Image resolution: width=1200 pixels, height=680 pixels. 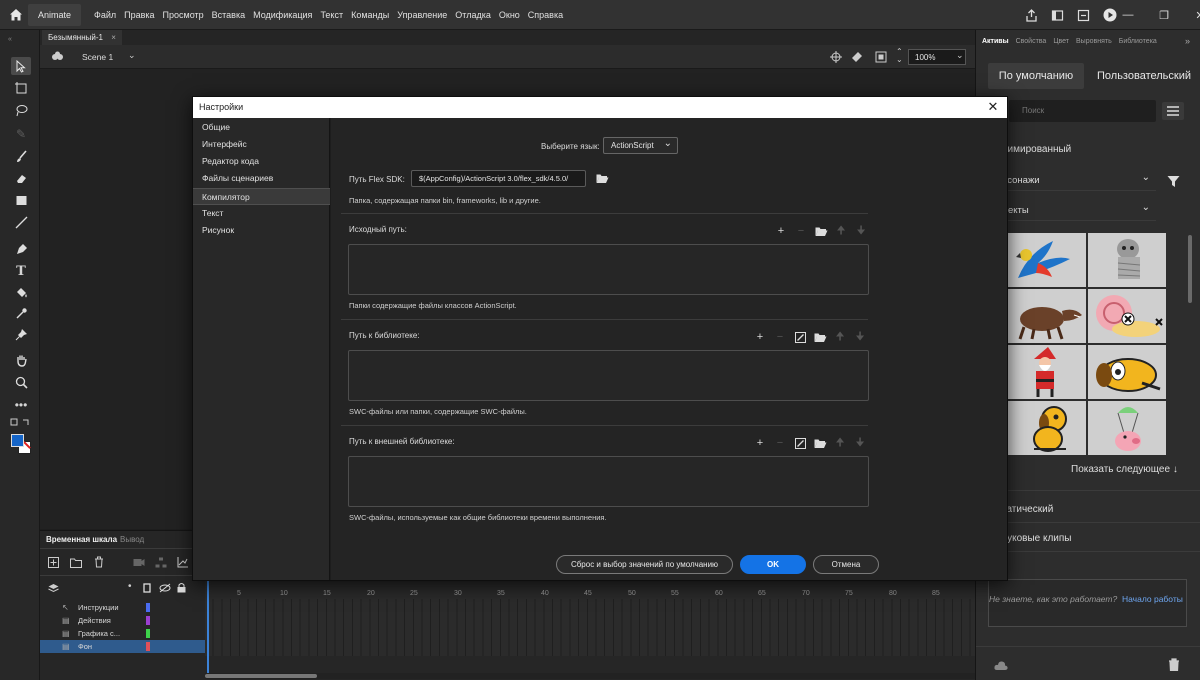 What do you see at coordinates (1079, 210) in the screenshot?
I see `objects-dropdown: ъекты ⌄` at bounding box center [1079, 210].